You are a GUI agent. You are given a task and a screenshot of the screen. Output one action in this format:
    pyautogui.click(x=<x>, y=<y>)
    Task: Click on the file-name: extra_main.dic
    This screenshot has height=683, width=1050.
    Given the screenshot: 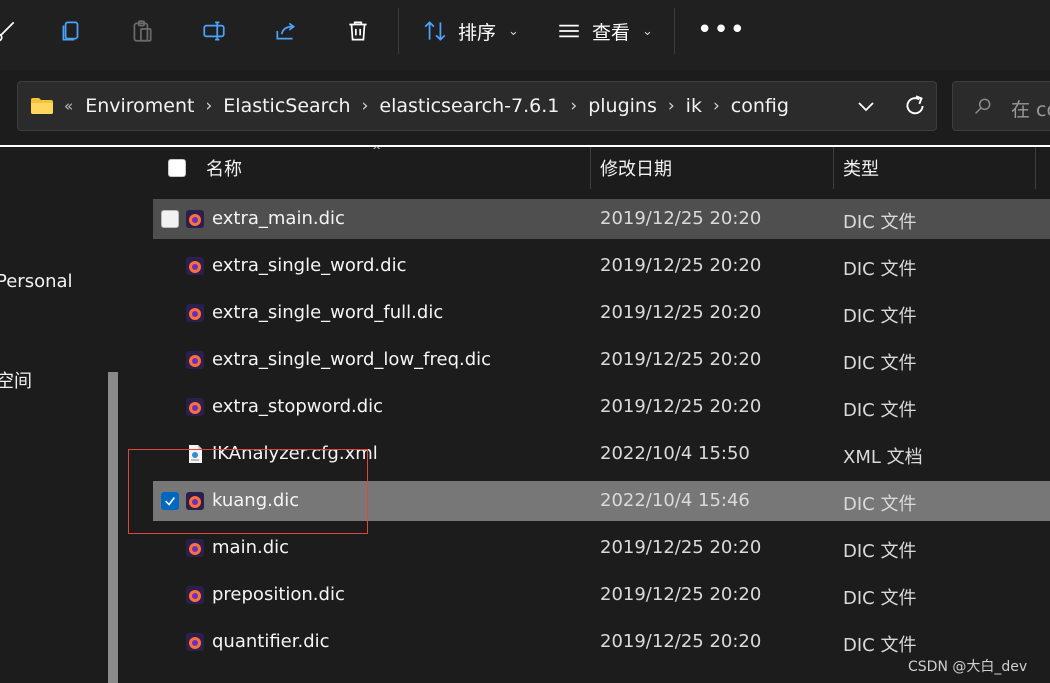 What is the action you would take?
    pyautogui.click(x=278, y=218)
    